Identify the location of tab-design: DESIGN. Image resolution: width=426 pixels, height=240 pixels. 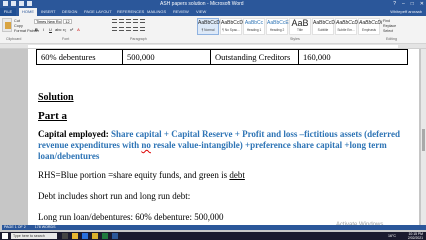
(69, 12).